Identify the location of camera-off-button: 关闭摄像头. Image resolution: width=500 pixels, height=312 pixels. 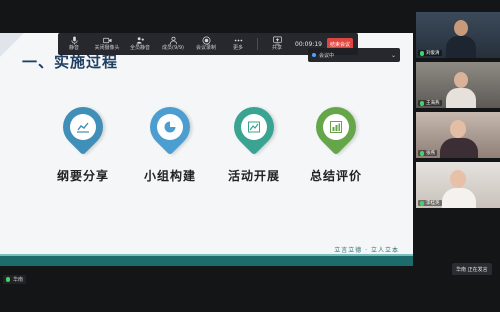
(107, 44).